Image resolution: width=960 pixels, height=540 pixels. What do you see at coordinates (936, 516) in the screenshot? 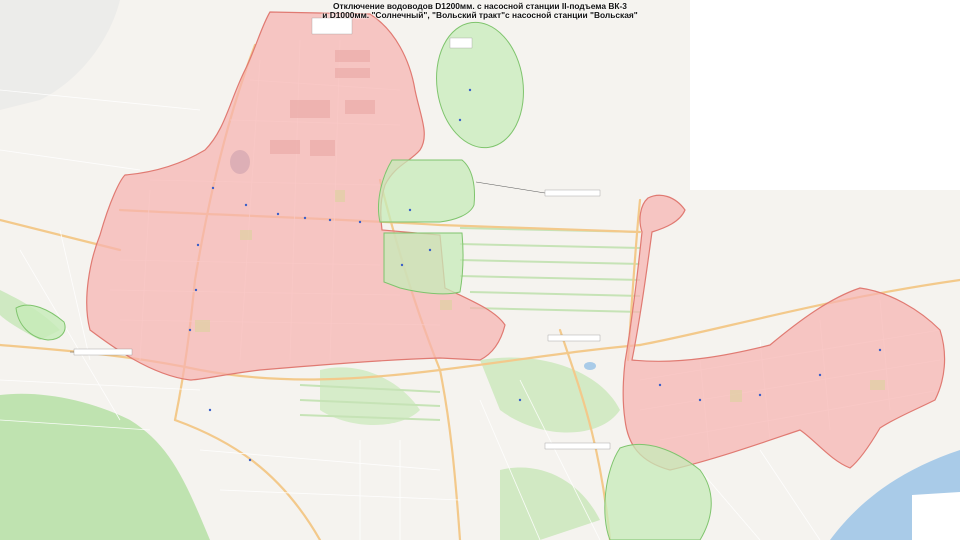
I see `river-bank-right` at bounding box center [936, 516].